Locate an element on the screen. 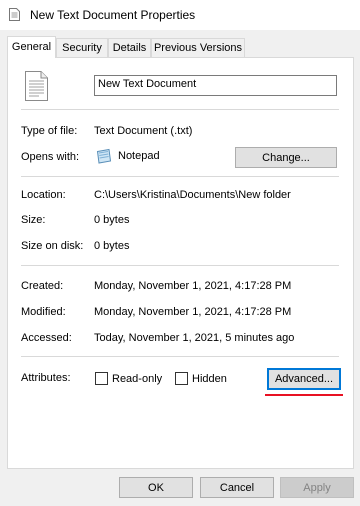 The height and width of the screenshot is (506, 360). document-icon is located at coordinates (36, 86).